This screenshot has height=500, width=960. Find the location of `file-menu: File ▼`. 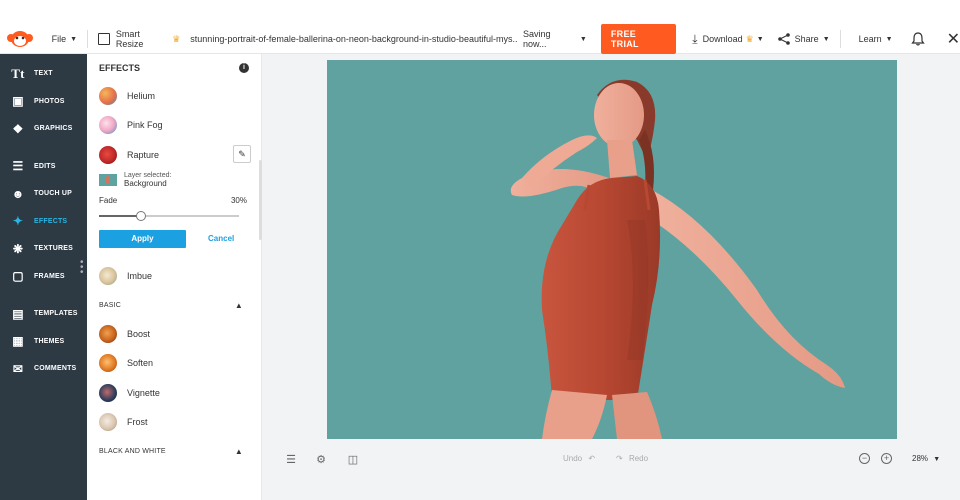

file-menu: File ▼ is located at coordinates (64, 39).